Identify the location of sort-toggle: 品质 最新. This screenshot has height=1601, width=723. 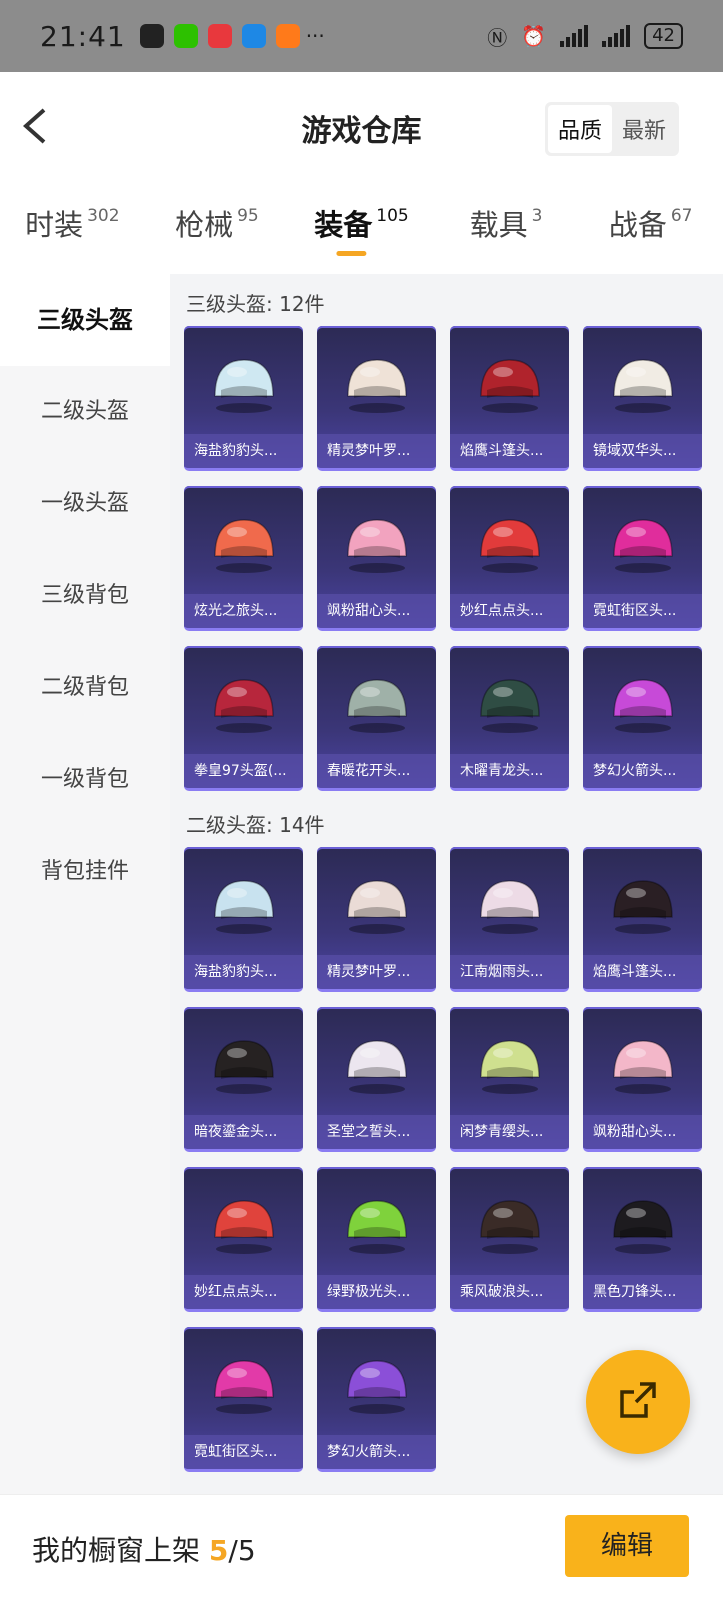
(611, 129).